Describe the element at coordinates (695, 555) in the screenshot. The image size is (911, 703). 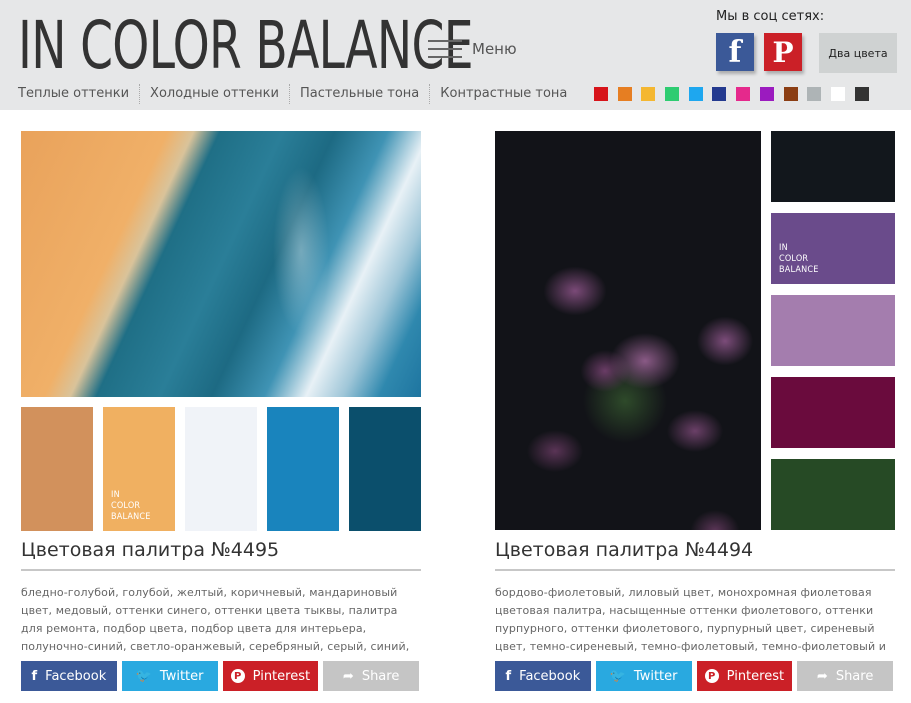
I see `palette-title: Цветовая палитра №4494` at that location.